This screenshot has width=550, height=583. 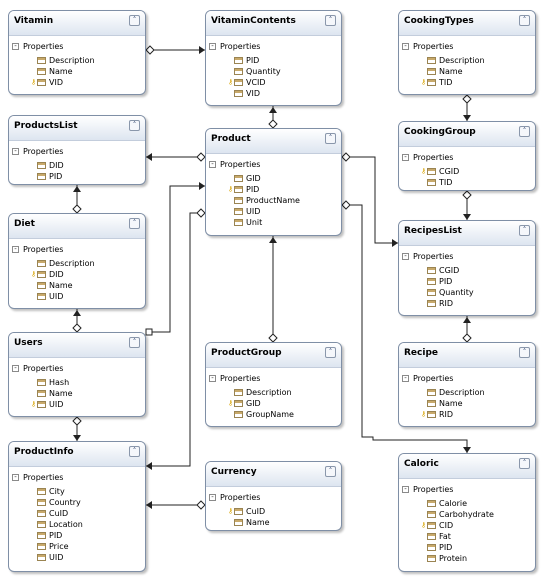 I want to click on field-row: Country, so click(x=56, y=502).